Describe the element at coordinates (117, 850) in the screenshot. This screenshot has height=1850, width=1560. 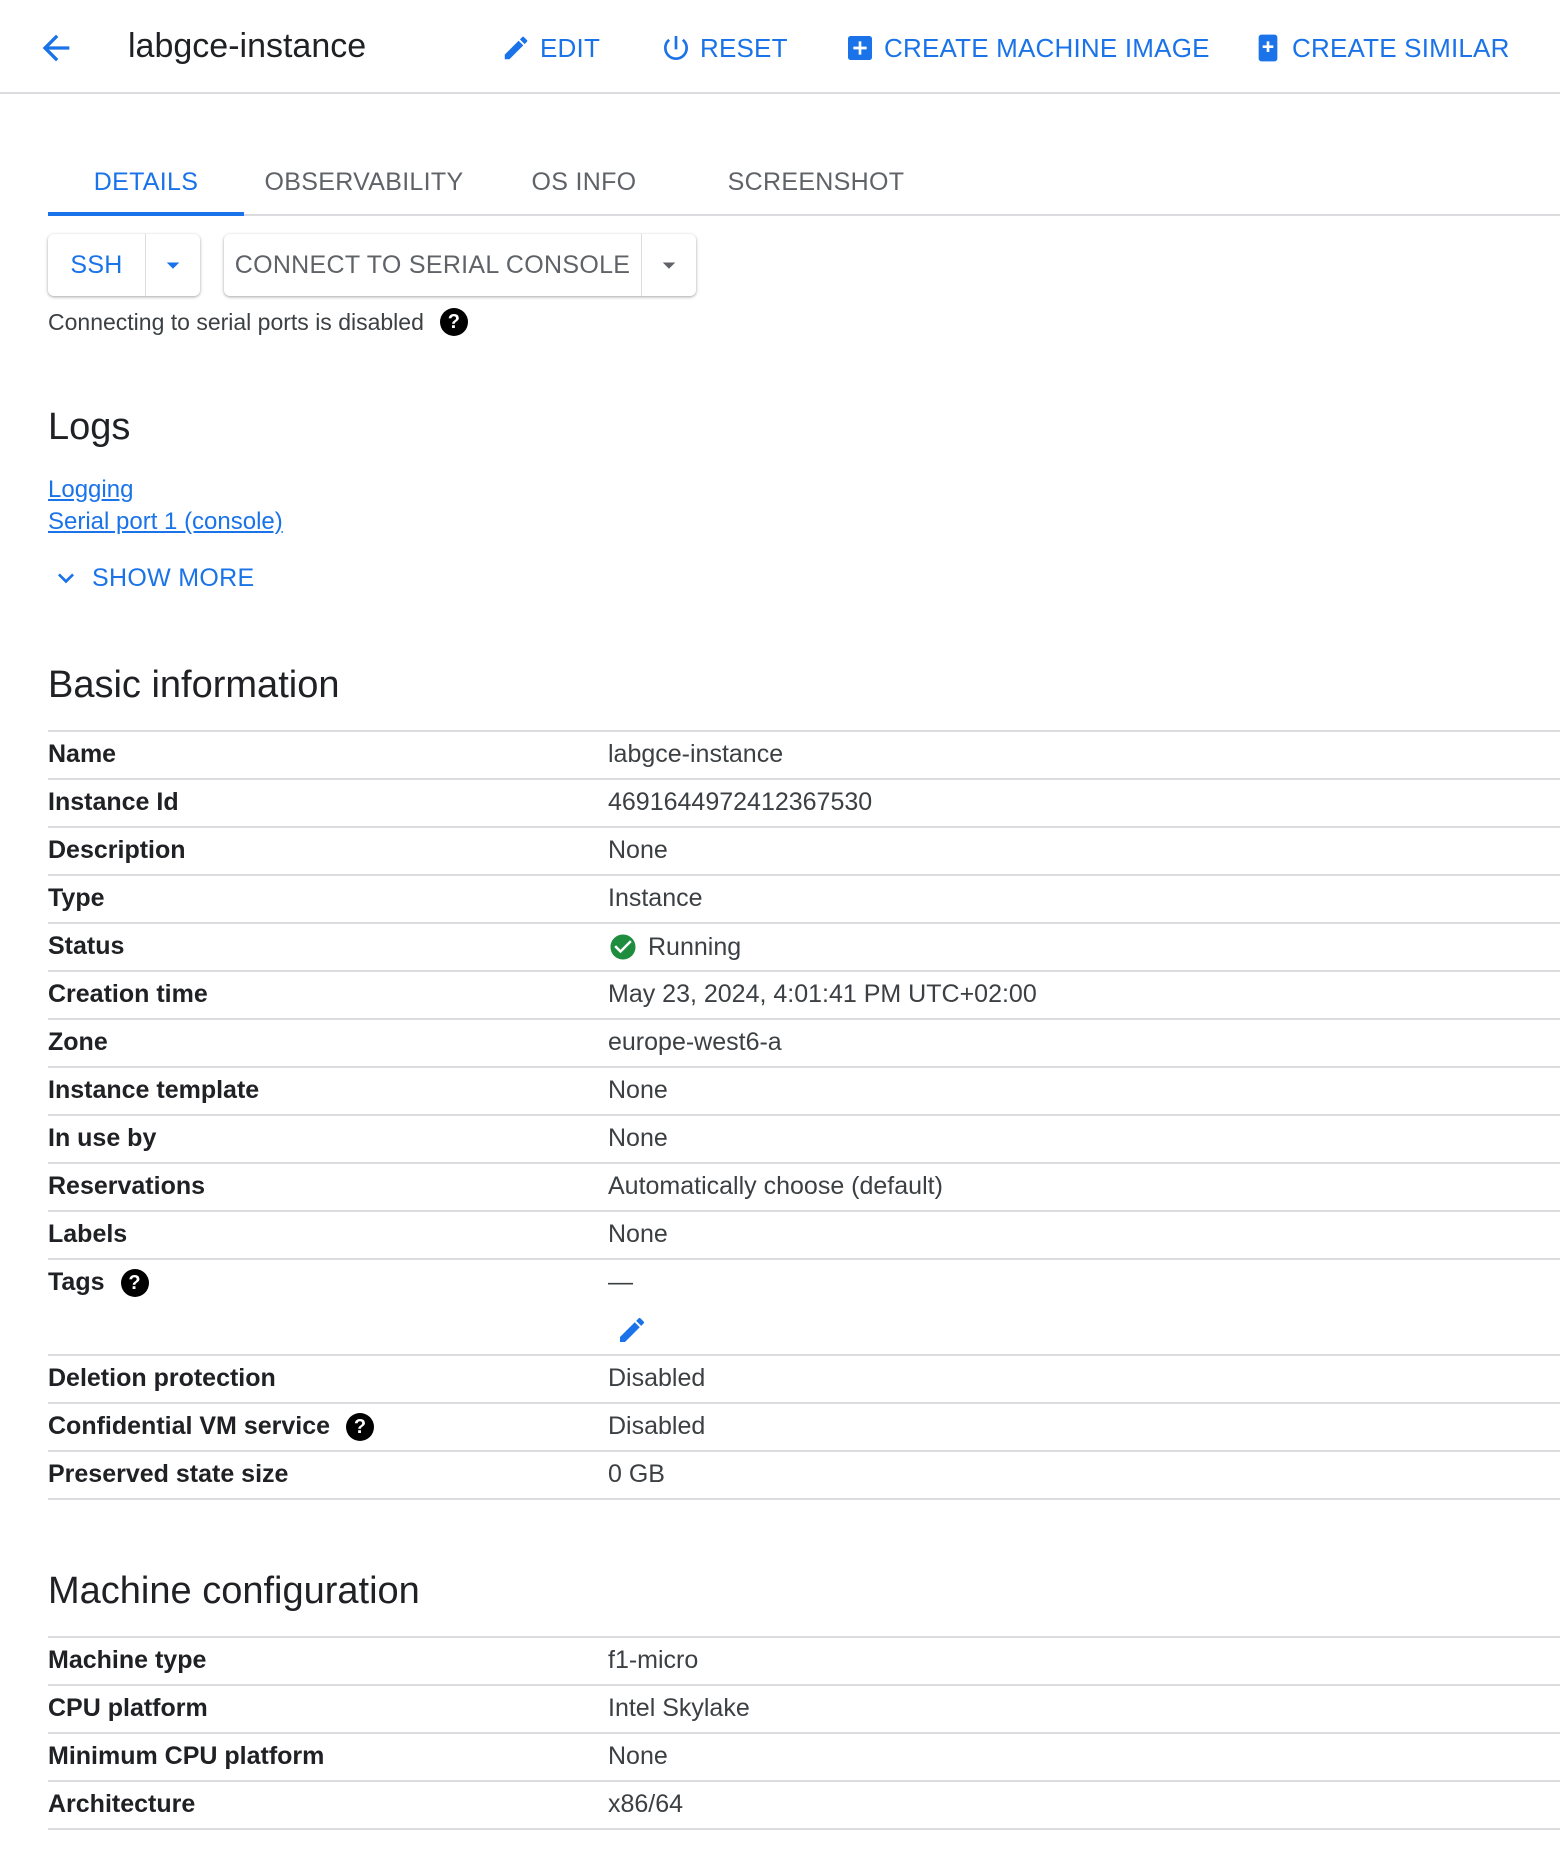
I see `row-label: Description` at that location.